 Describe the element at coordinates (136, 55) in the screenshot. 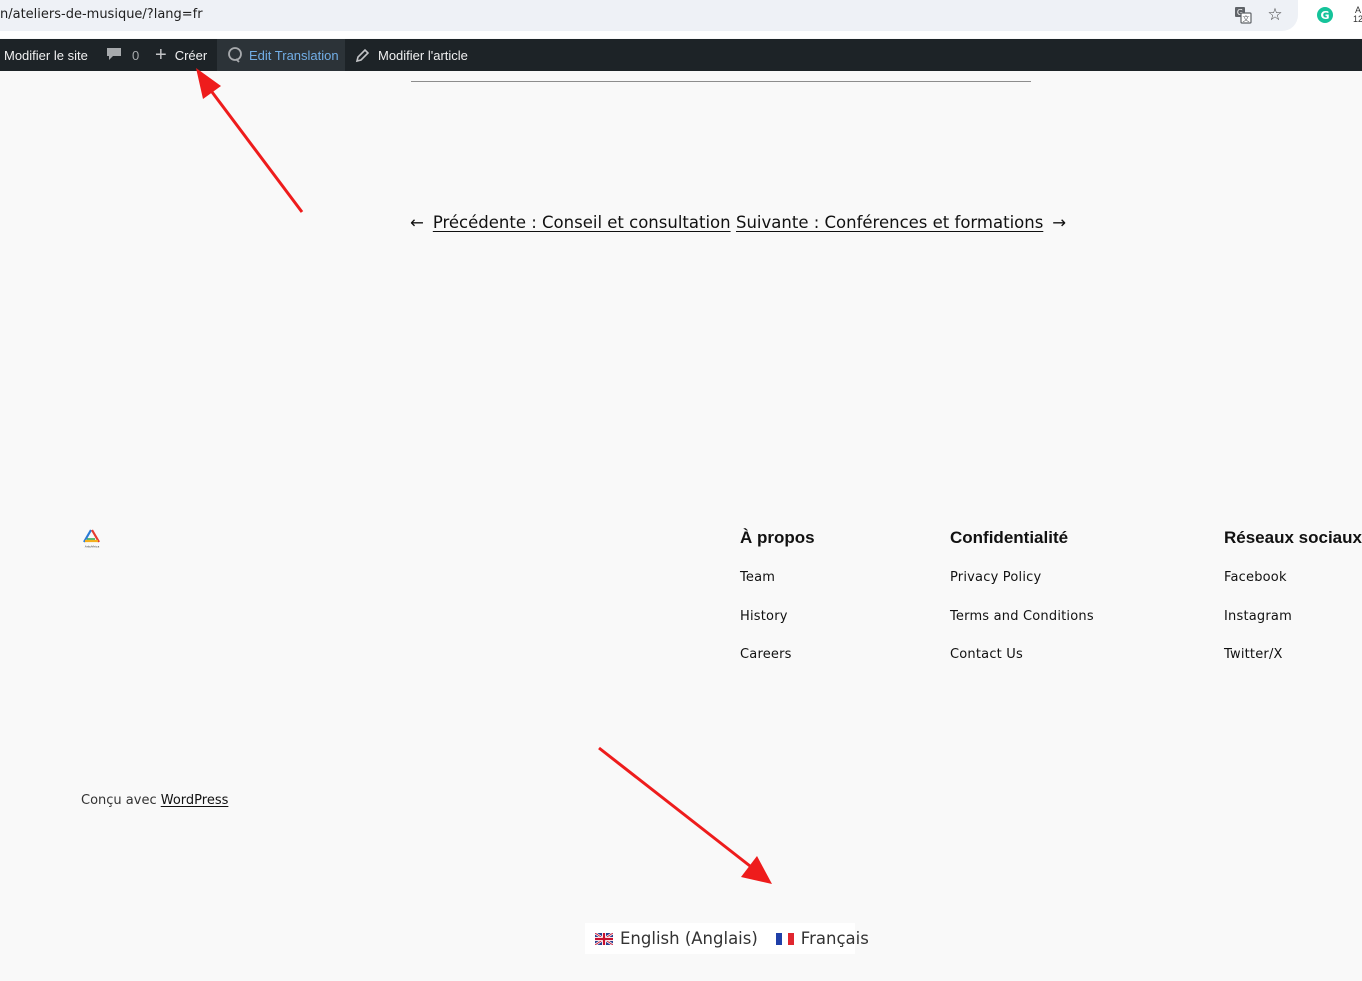

I see `comments-count: 0` at that location.